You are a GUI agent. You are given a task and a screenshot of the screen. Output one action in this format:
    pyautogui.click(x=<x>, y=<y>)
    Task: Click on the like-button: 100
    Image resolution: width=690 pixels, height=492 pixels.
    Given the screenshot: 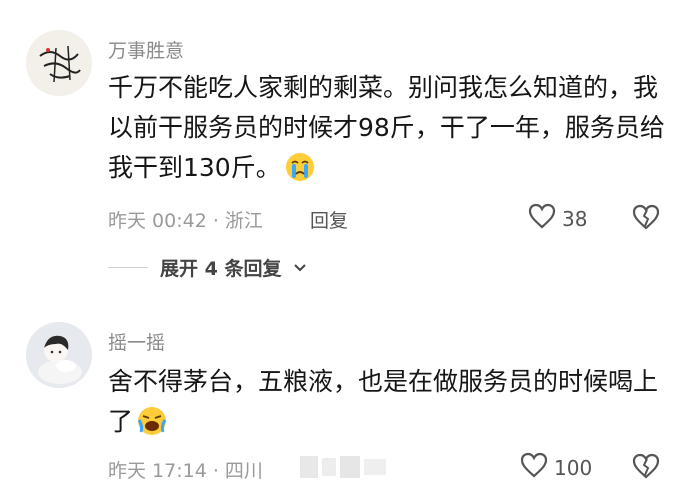 What is the action you would take?
    pyautogui.click(x=556, y=467)
    